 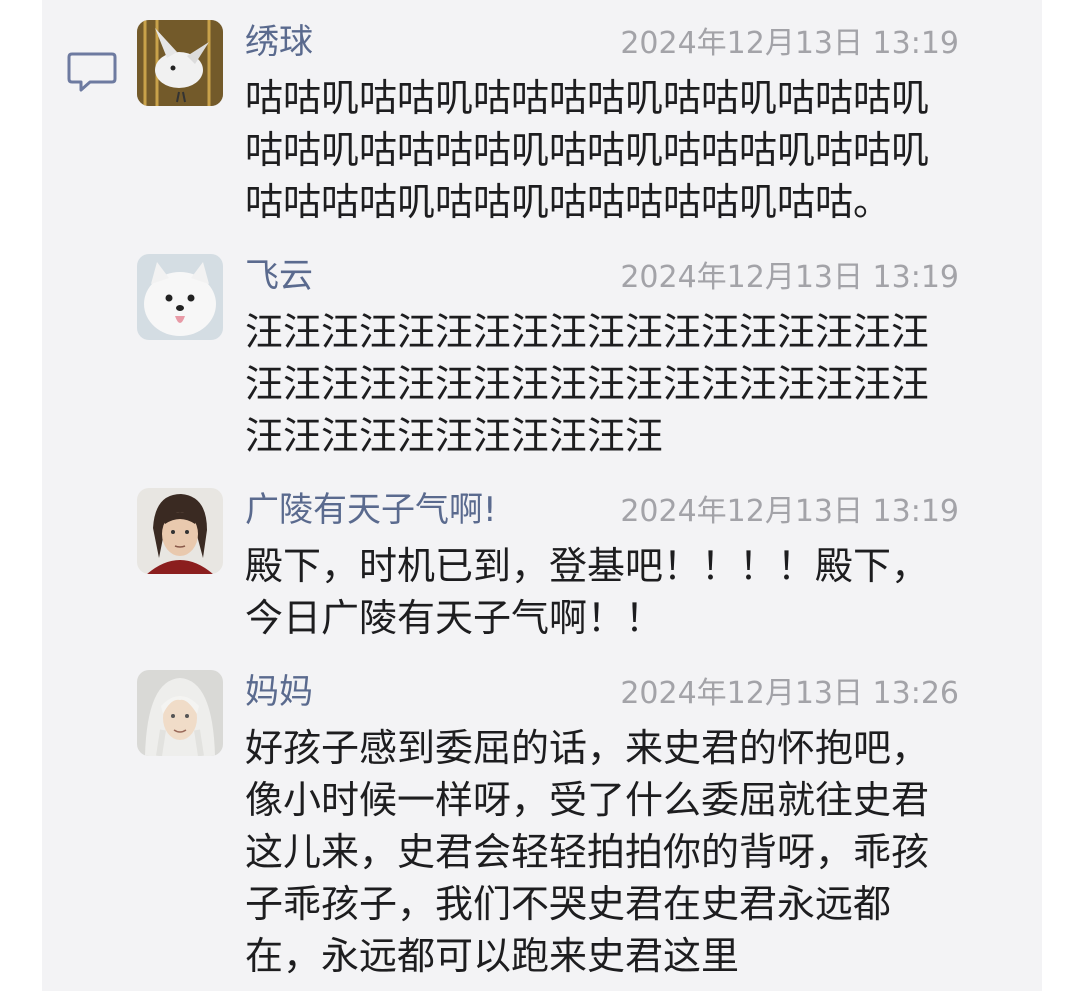 What do you see at coordinates (279, 692) in the screenshot?
I see `comment-author: 妈妈` at bounding box center [279, 692].